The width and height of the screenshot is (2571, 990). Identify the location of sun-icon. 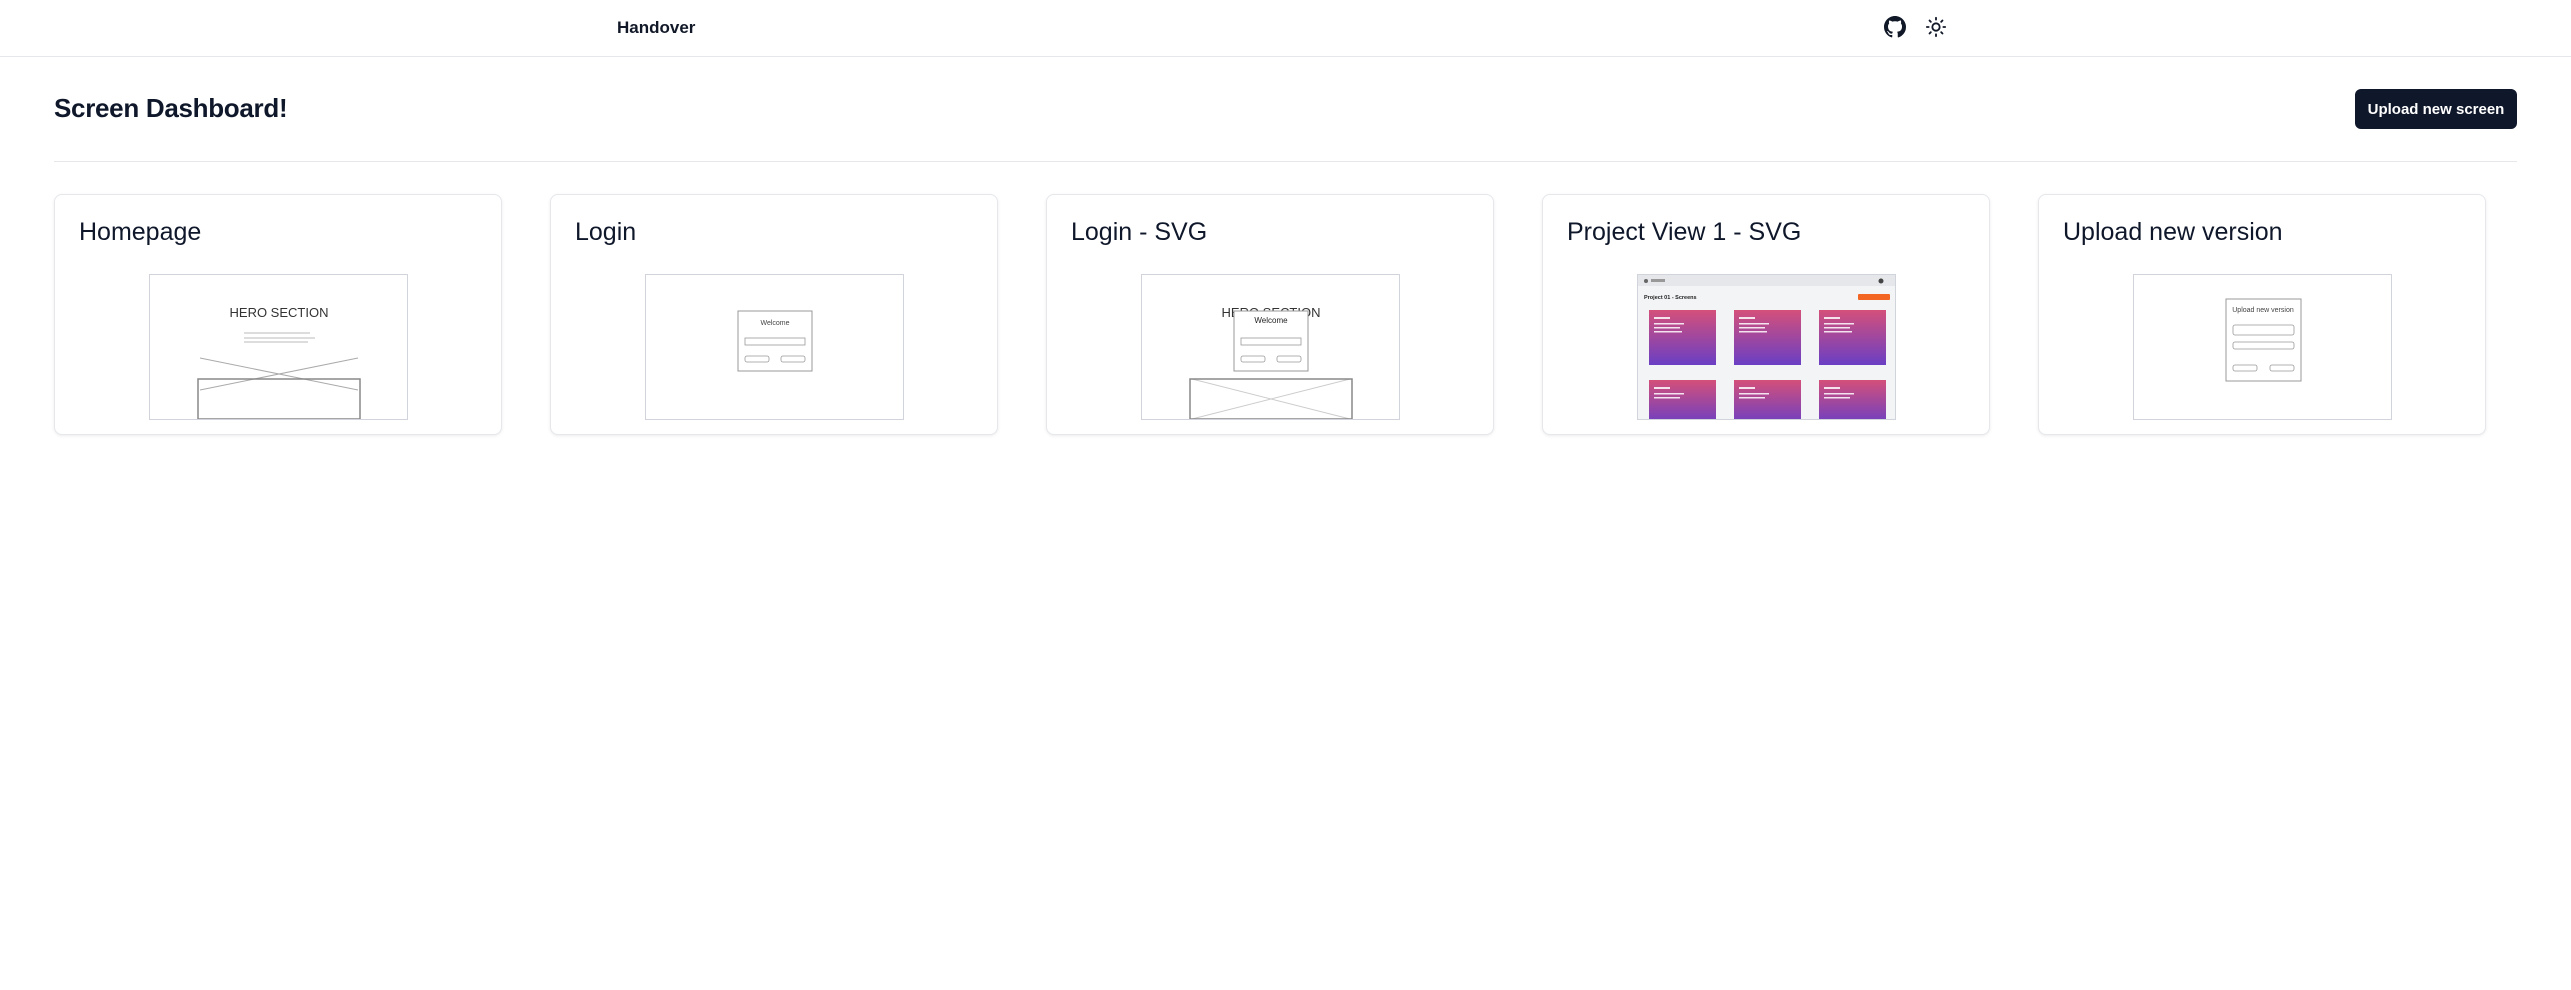
(1936, 27).